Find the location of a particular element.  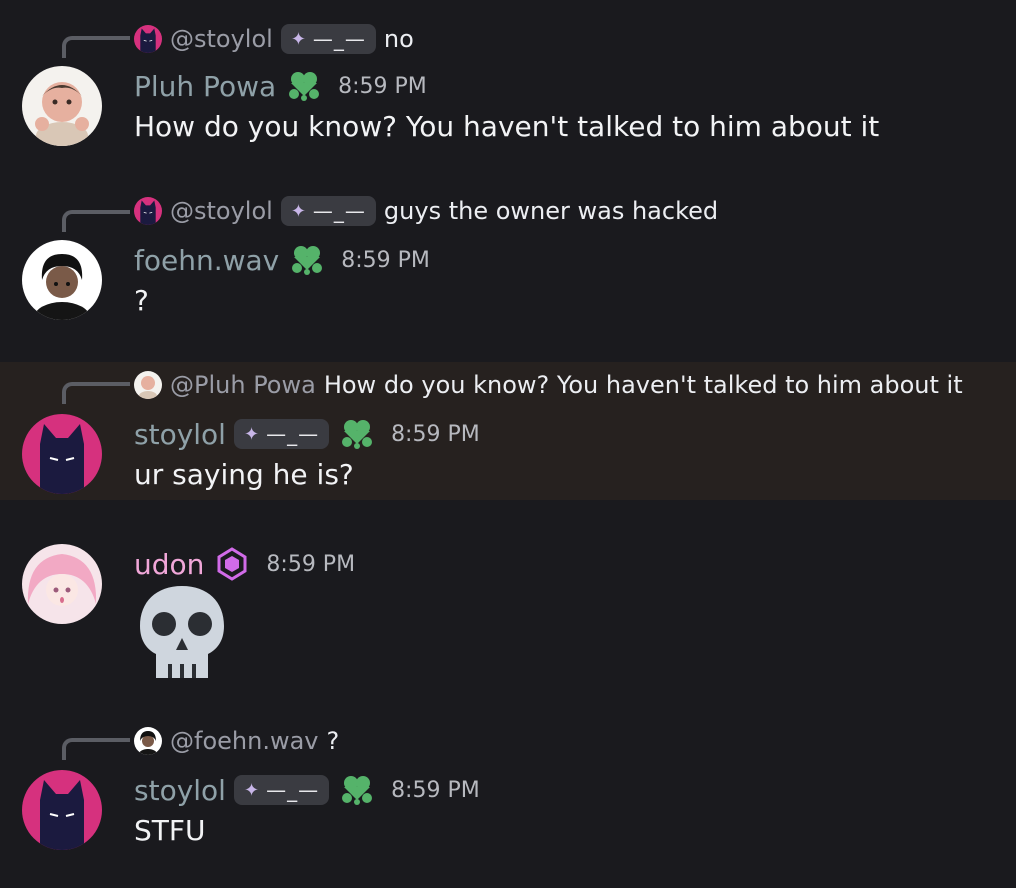

reply-text: no is located at coordinates (398, 39).